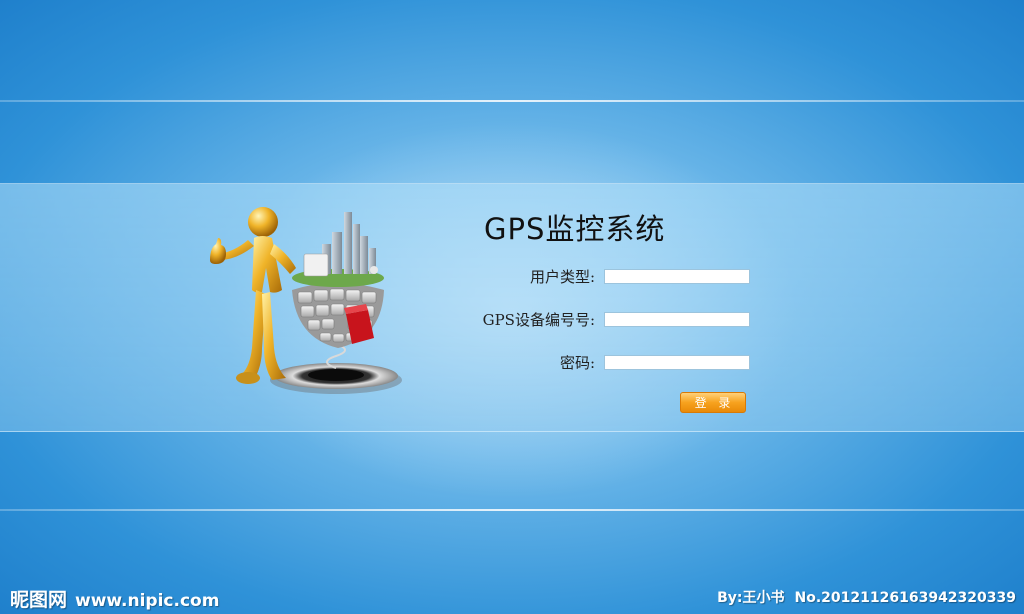  I want to click on watermark-site-name: 昵图网, so click(39, 600).